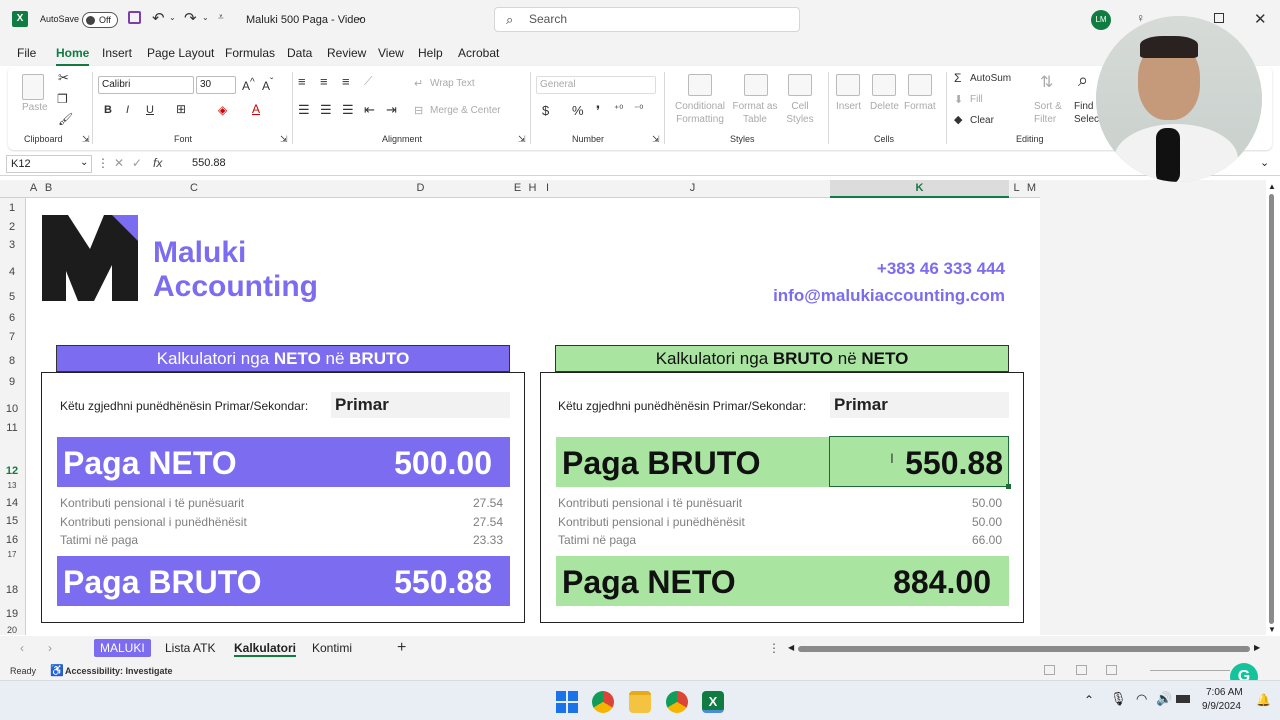 This screenshot has height=720, width=1280. What do you see at coordinates (306, 20) in the screenshot?
I see `document-title: Maluki 500 Paga - Video` at bounding box center [306, 20].